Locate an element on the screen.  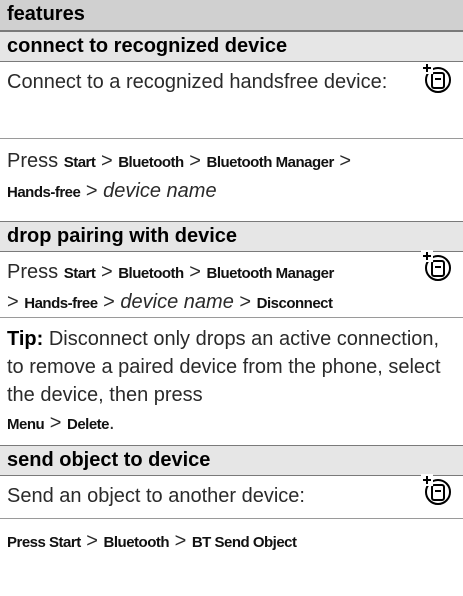
send-description: Send an object to another device: is located at coordinates (156, 496).